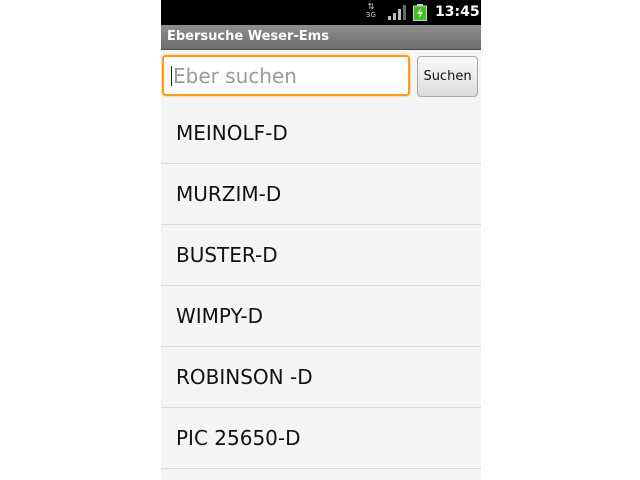 This screenshot has width=640, height=480. Describe the element at coordinates (220, 316) in the screenshot. I see `list-item-label: WIMPY-D` at that location.